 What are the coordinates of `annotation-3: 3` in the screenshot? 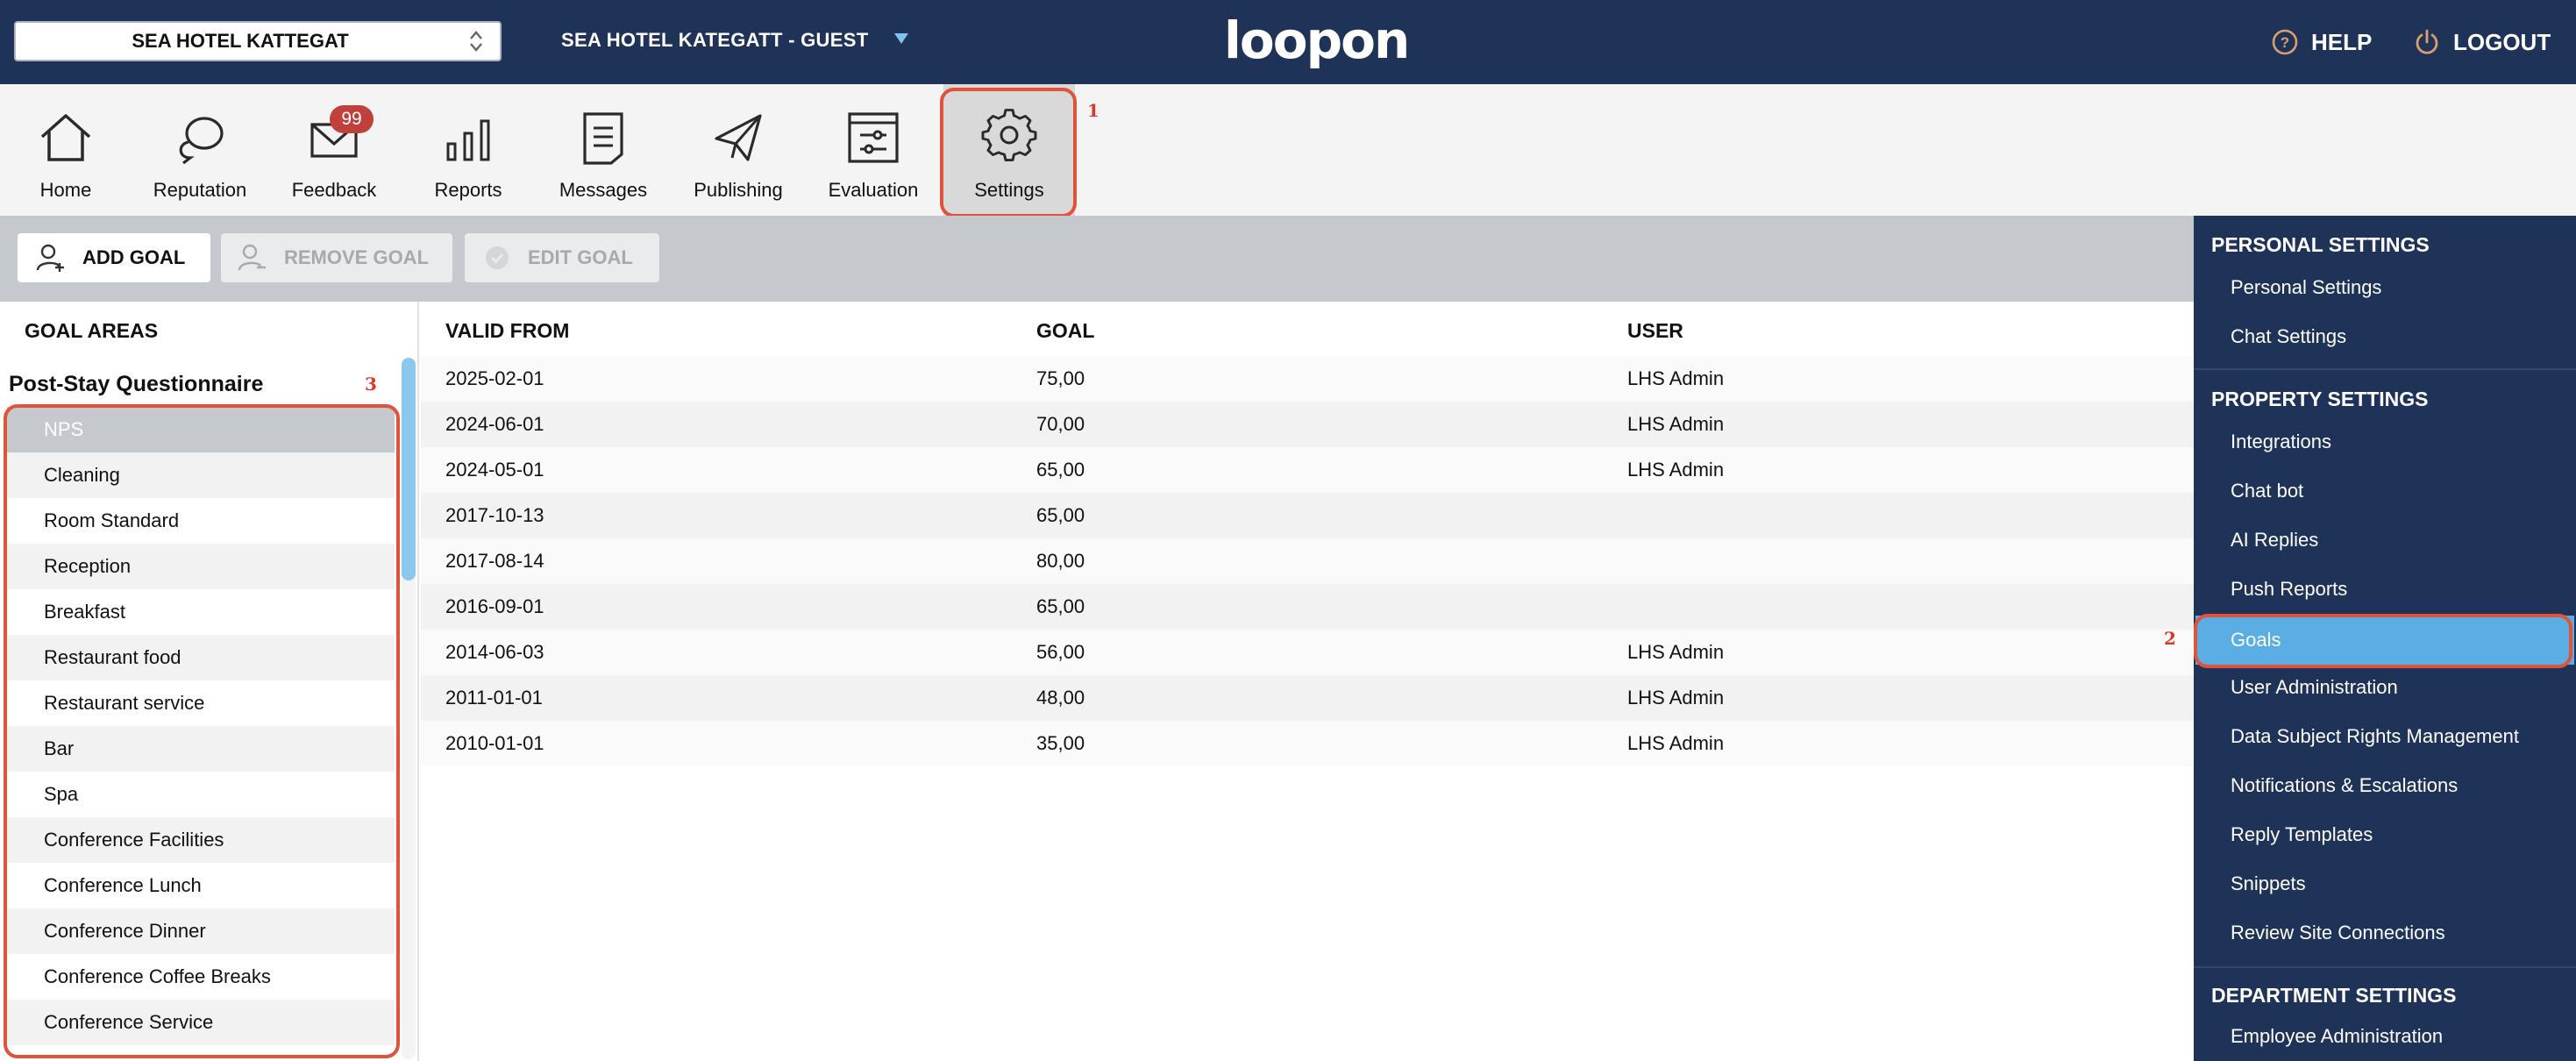 It's located at (371, 384).